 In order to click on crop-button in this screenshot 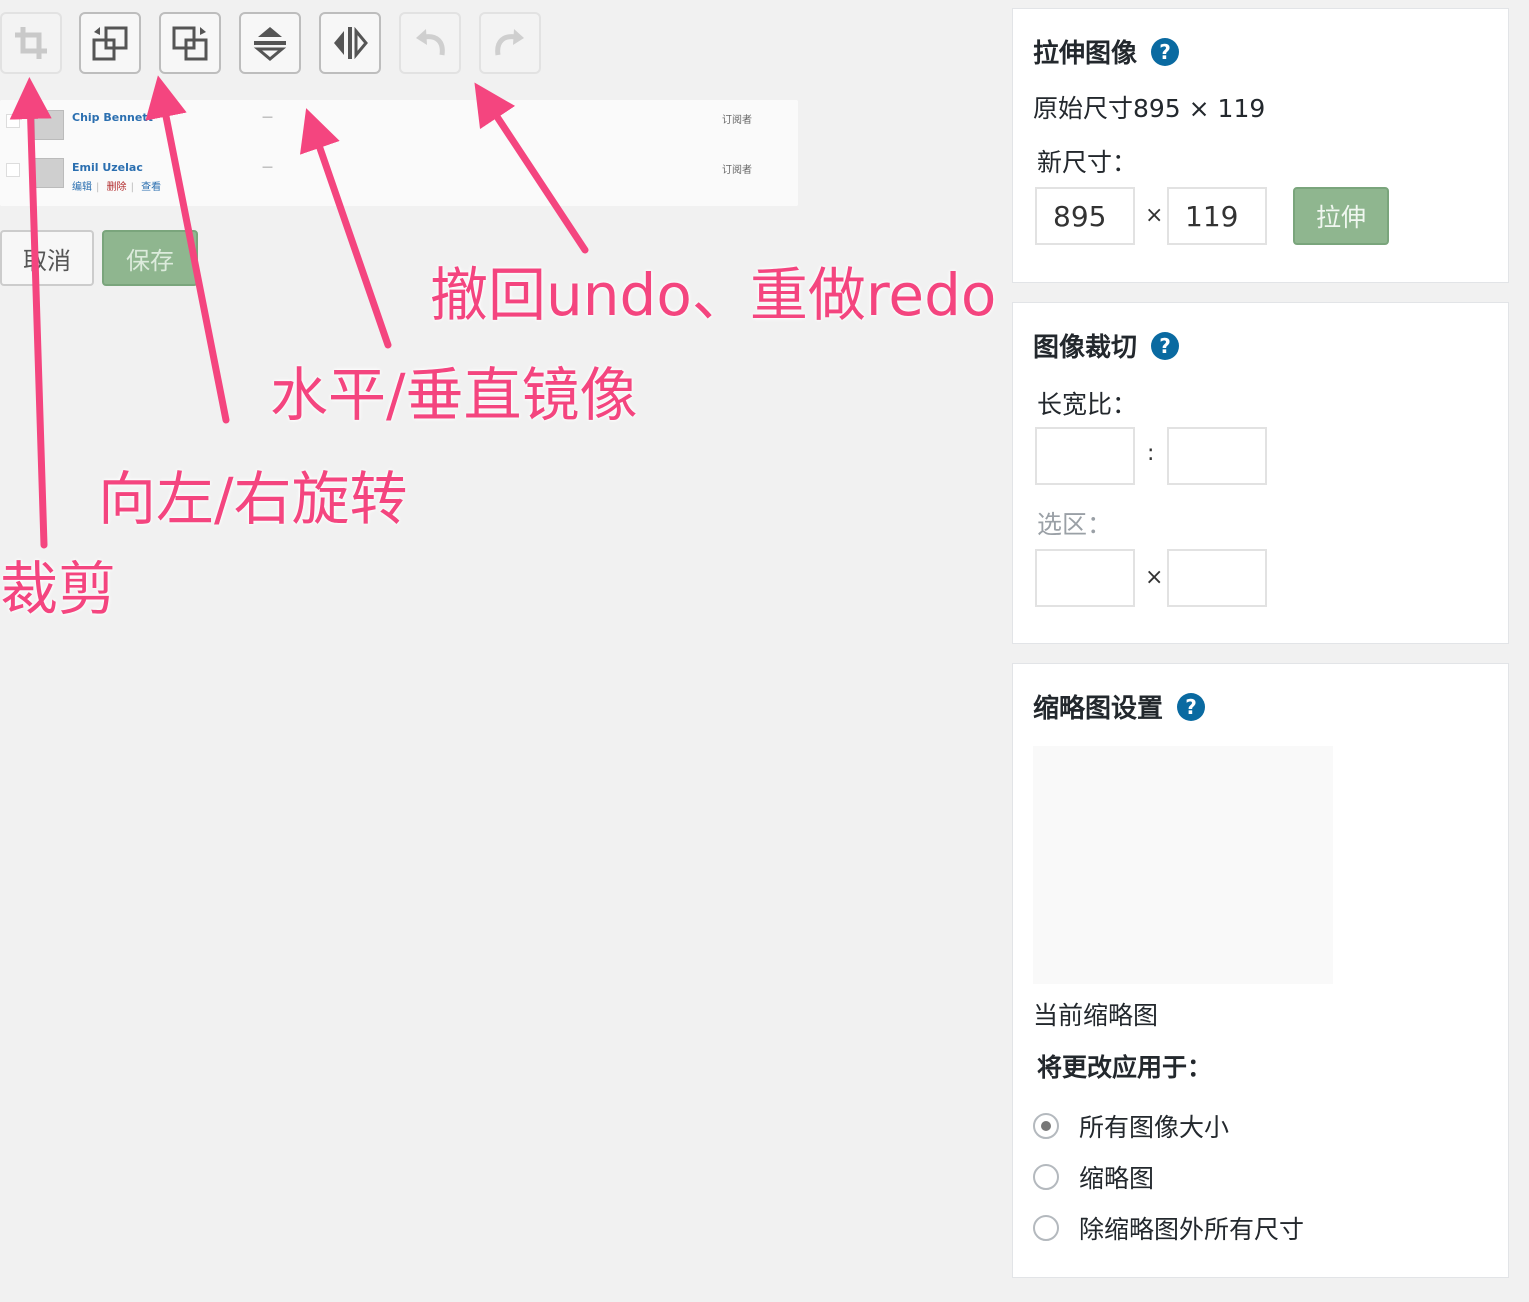, I will do `click(31, 43)`.